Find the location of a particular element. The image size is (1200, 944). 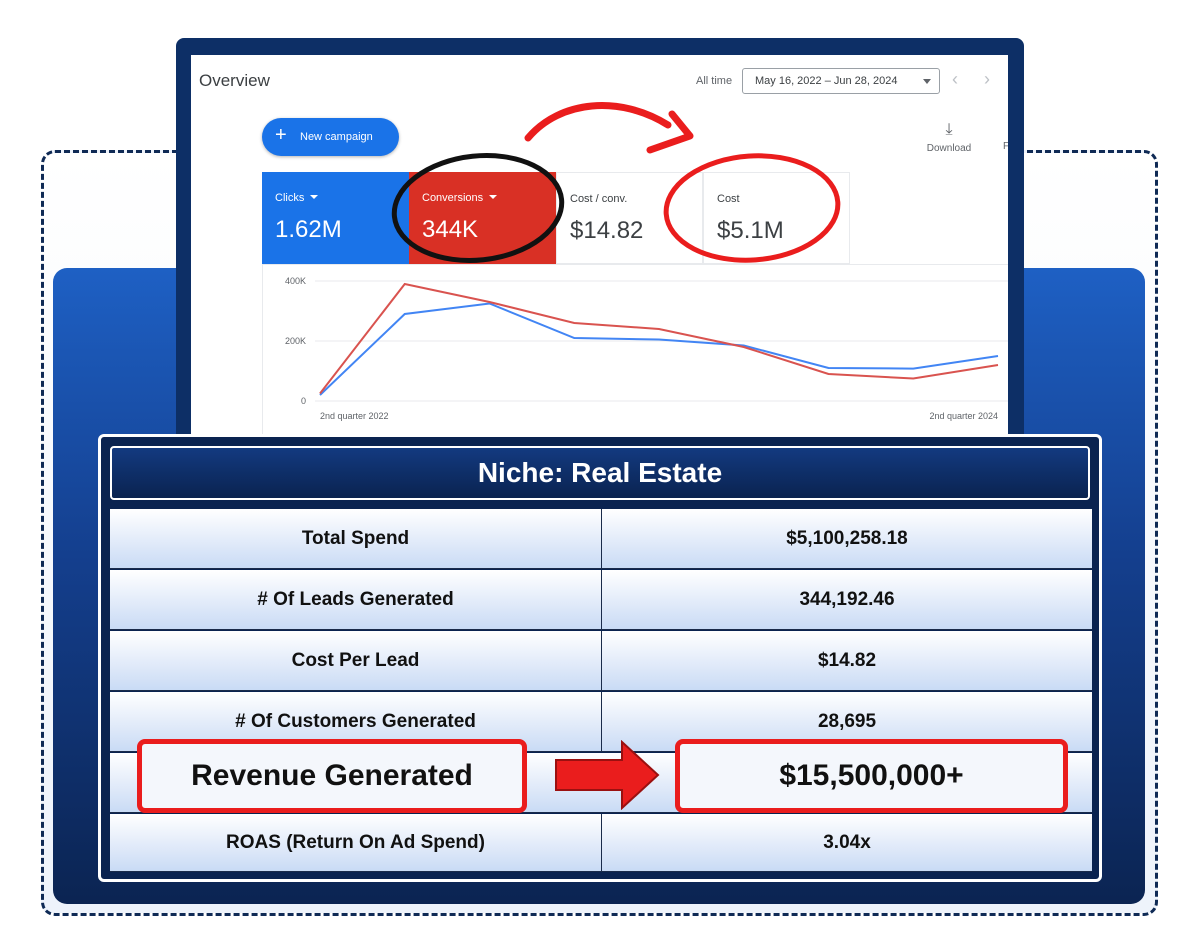

revenue-label-highlight: Revenue Generated is located at coordinates (332, 776).